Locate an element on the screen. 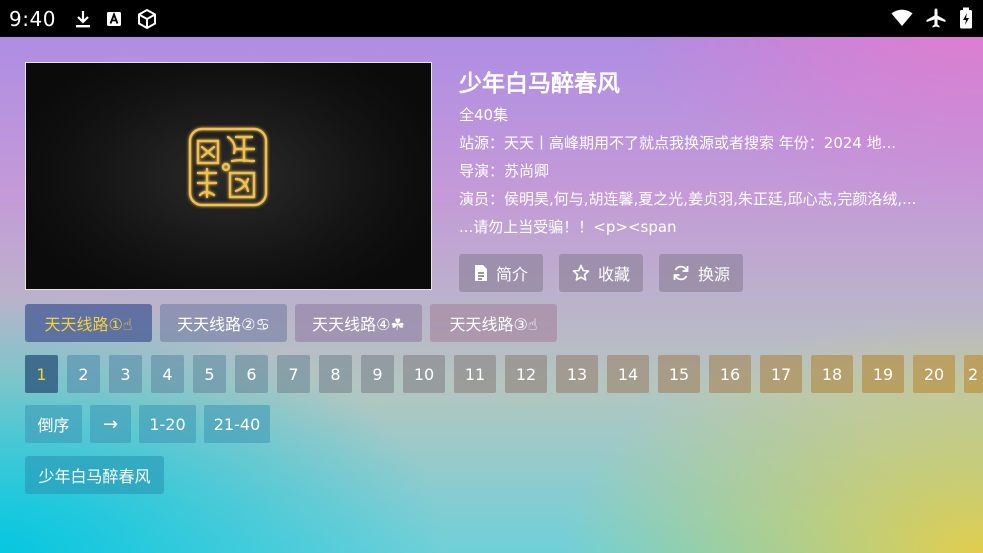 Image resolution: width=983 pixels, height=553 pixels. intro-button: 简介 is located at coordinates (501, 273).